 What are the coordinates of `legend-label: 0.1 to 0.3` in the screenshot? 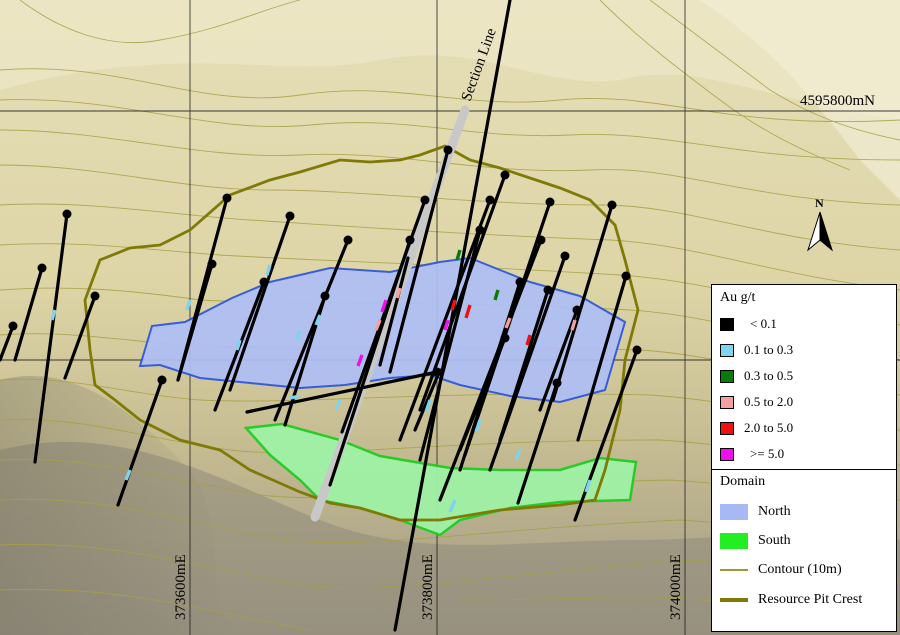 It's located at (769, 349).